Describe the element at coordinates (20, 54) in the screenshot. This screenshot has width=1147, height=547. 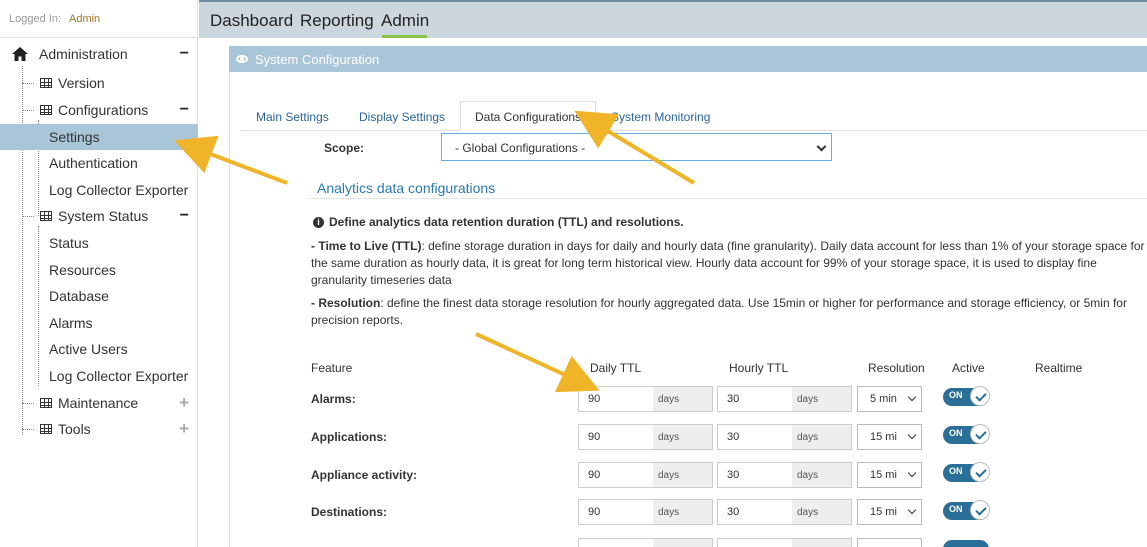
I see `home-icon` at that location.